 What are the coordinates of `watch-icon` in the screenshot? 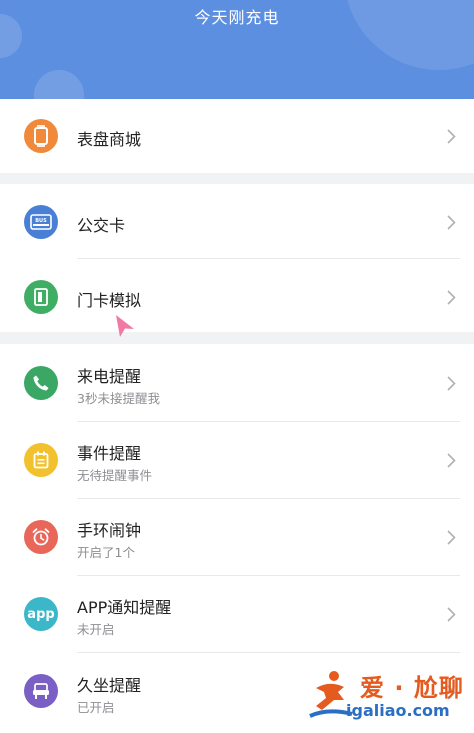 It's located at (41, 136).